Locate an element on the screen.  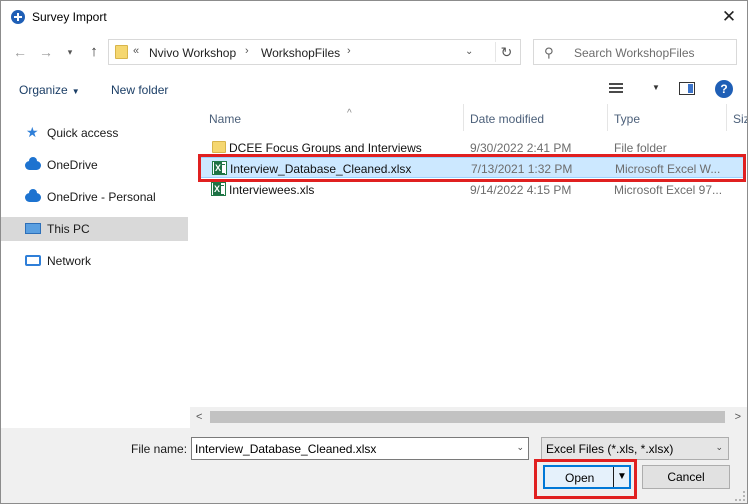
sidebar-item-label: Network is located at coordinates (69, 261).